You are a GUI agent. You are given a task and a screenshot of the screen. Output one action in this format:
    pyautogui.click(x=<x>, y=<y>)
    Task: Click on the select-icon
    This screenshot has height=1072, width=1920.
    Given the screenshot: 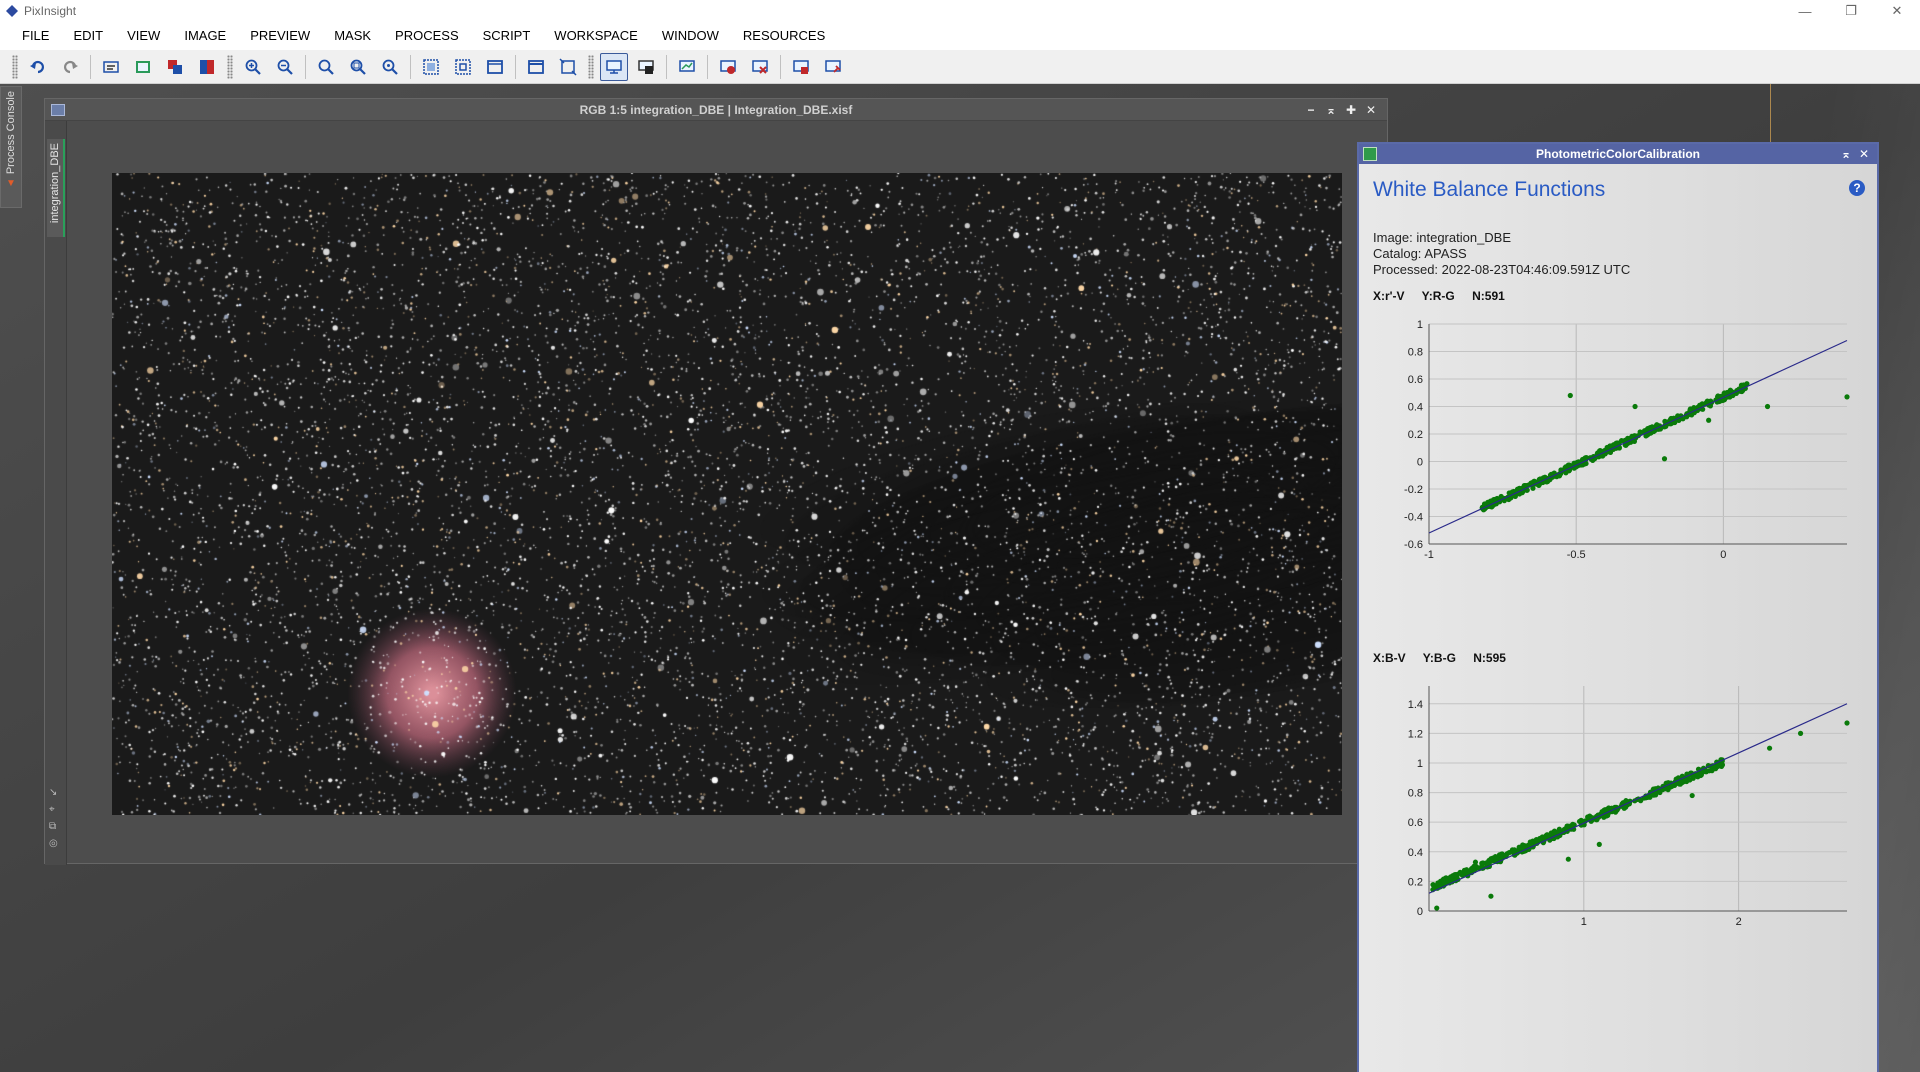 What is the action you would take?
    pyautogui.click(x=463, y=66)
    